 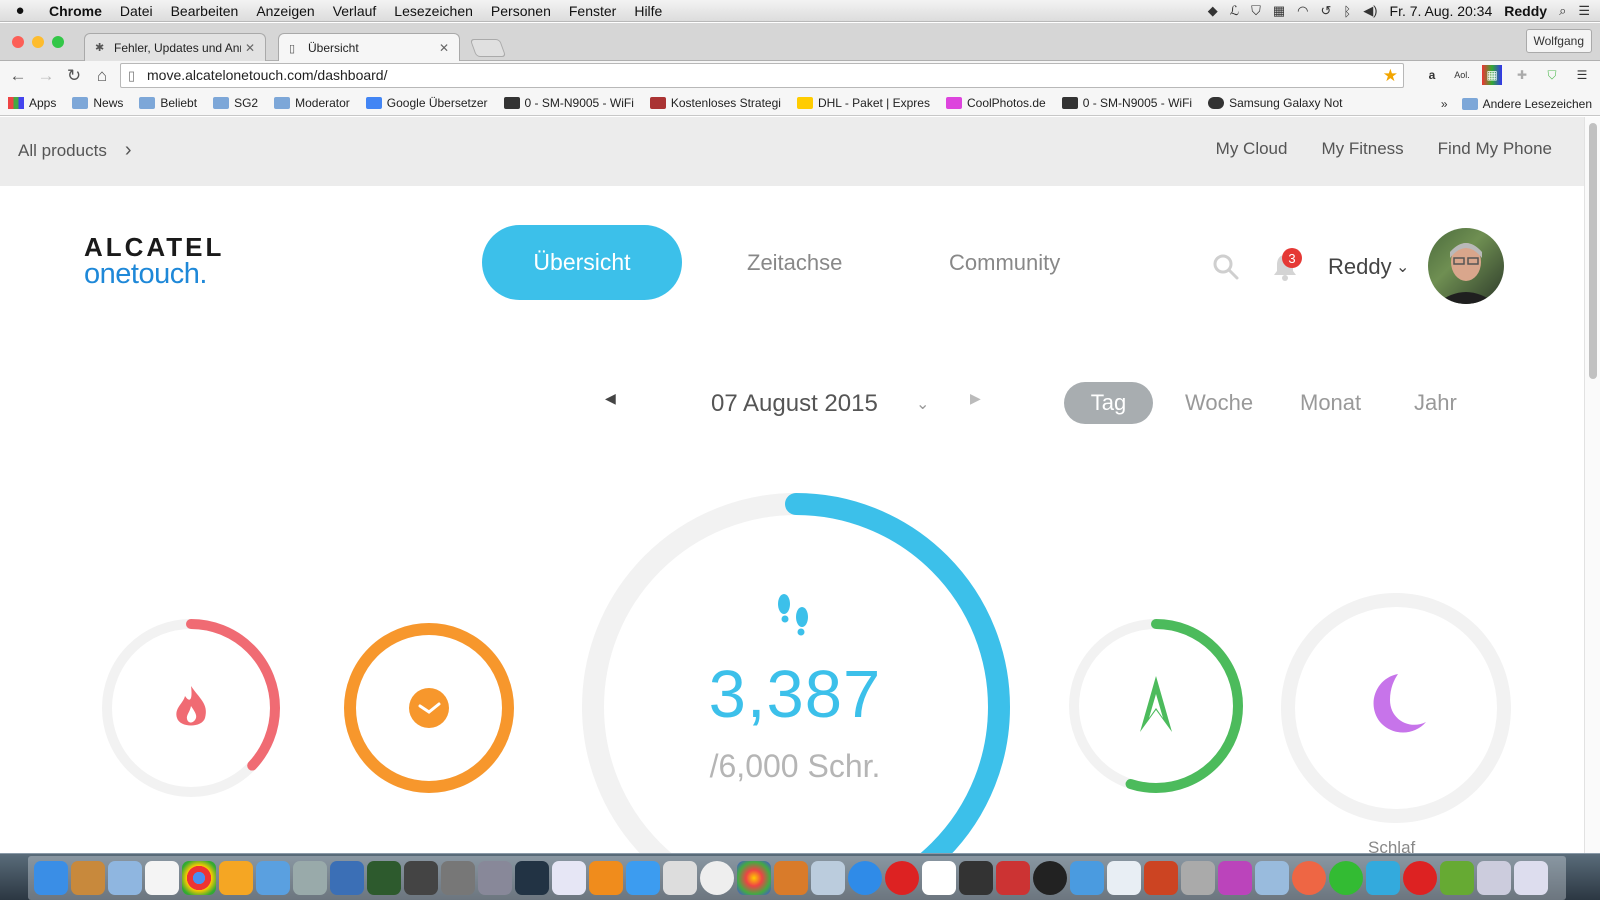 What do you see at coordinates (355, 11) in the screenshot?
I see `menu-verlauf: Verlauf` at bounding box center [355, 11].